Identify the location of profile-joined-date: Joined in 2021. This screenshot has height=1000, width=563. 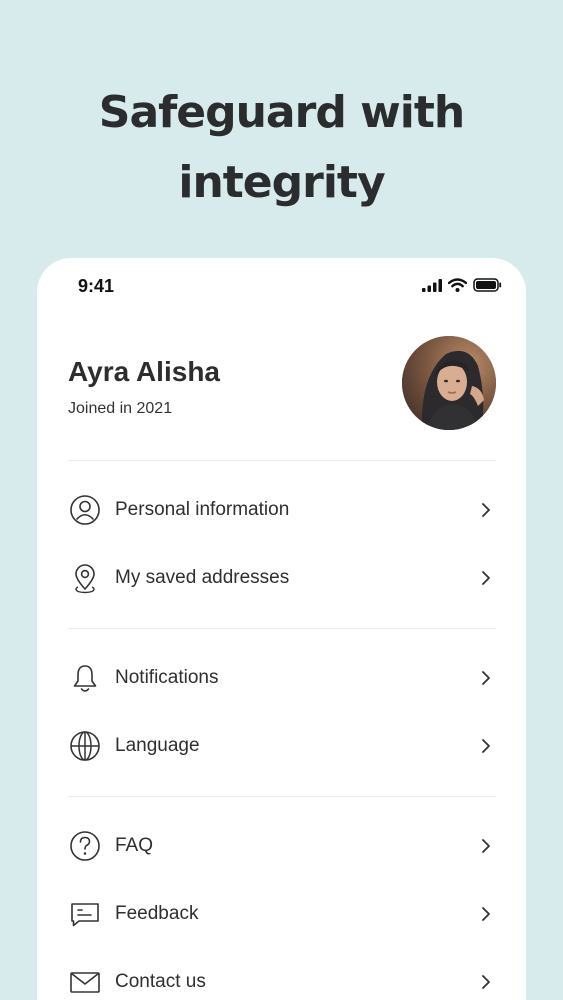
(120, 408).